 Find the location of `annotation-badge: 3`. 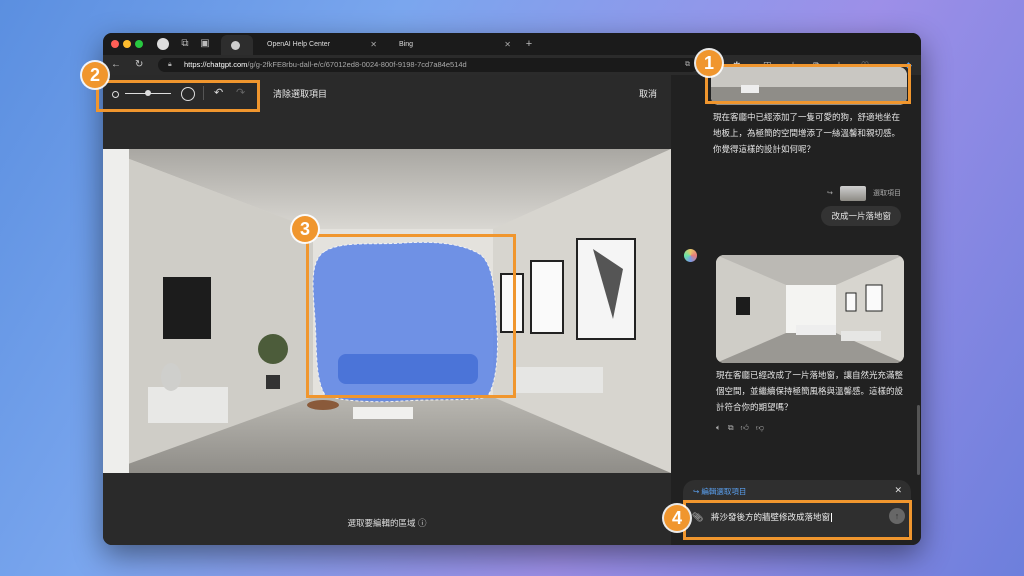

annotation-badge: 3 is located at coordinates (305, 229).